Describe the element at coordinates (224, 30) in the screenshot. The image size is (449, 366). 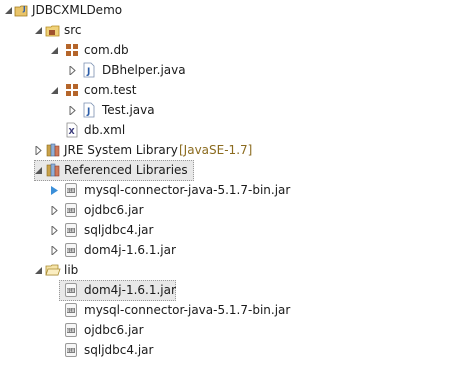
I see `tree-item-src: src` at that location.